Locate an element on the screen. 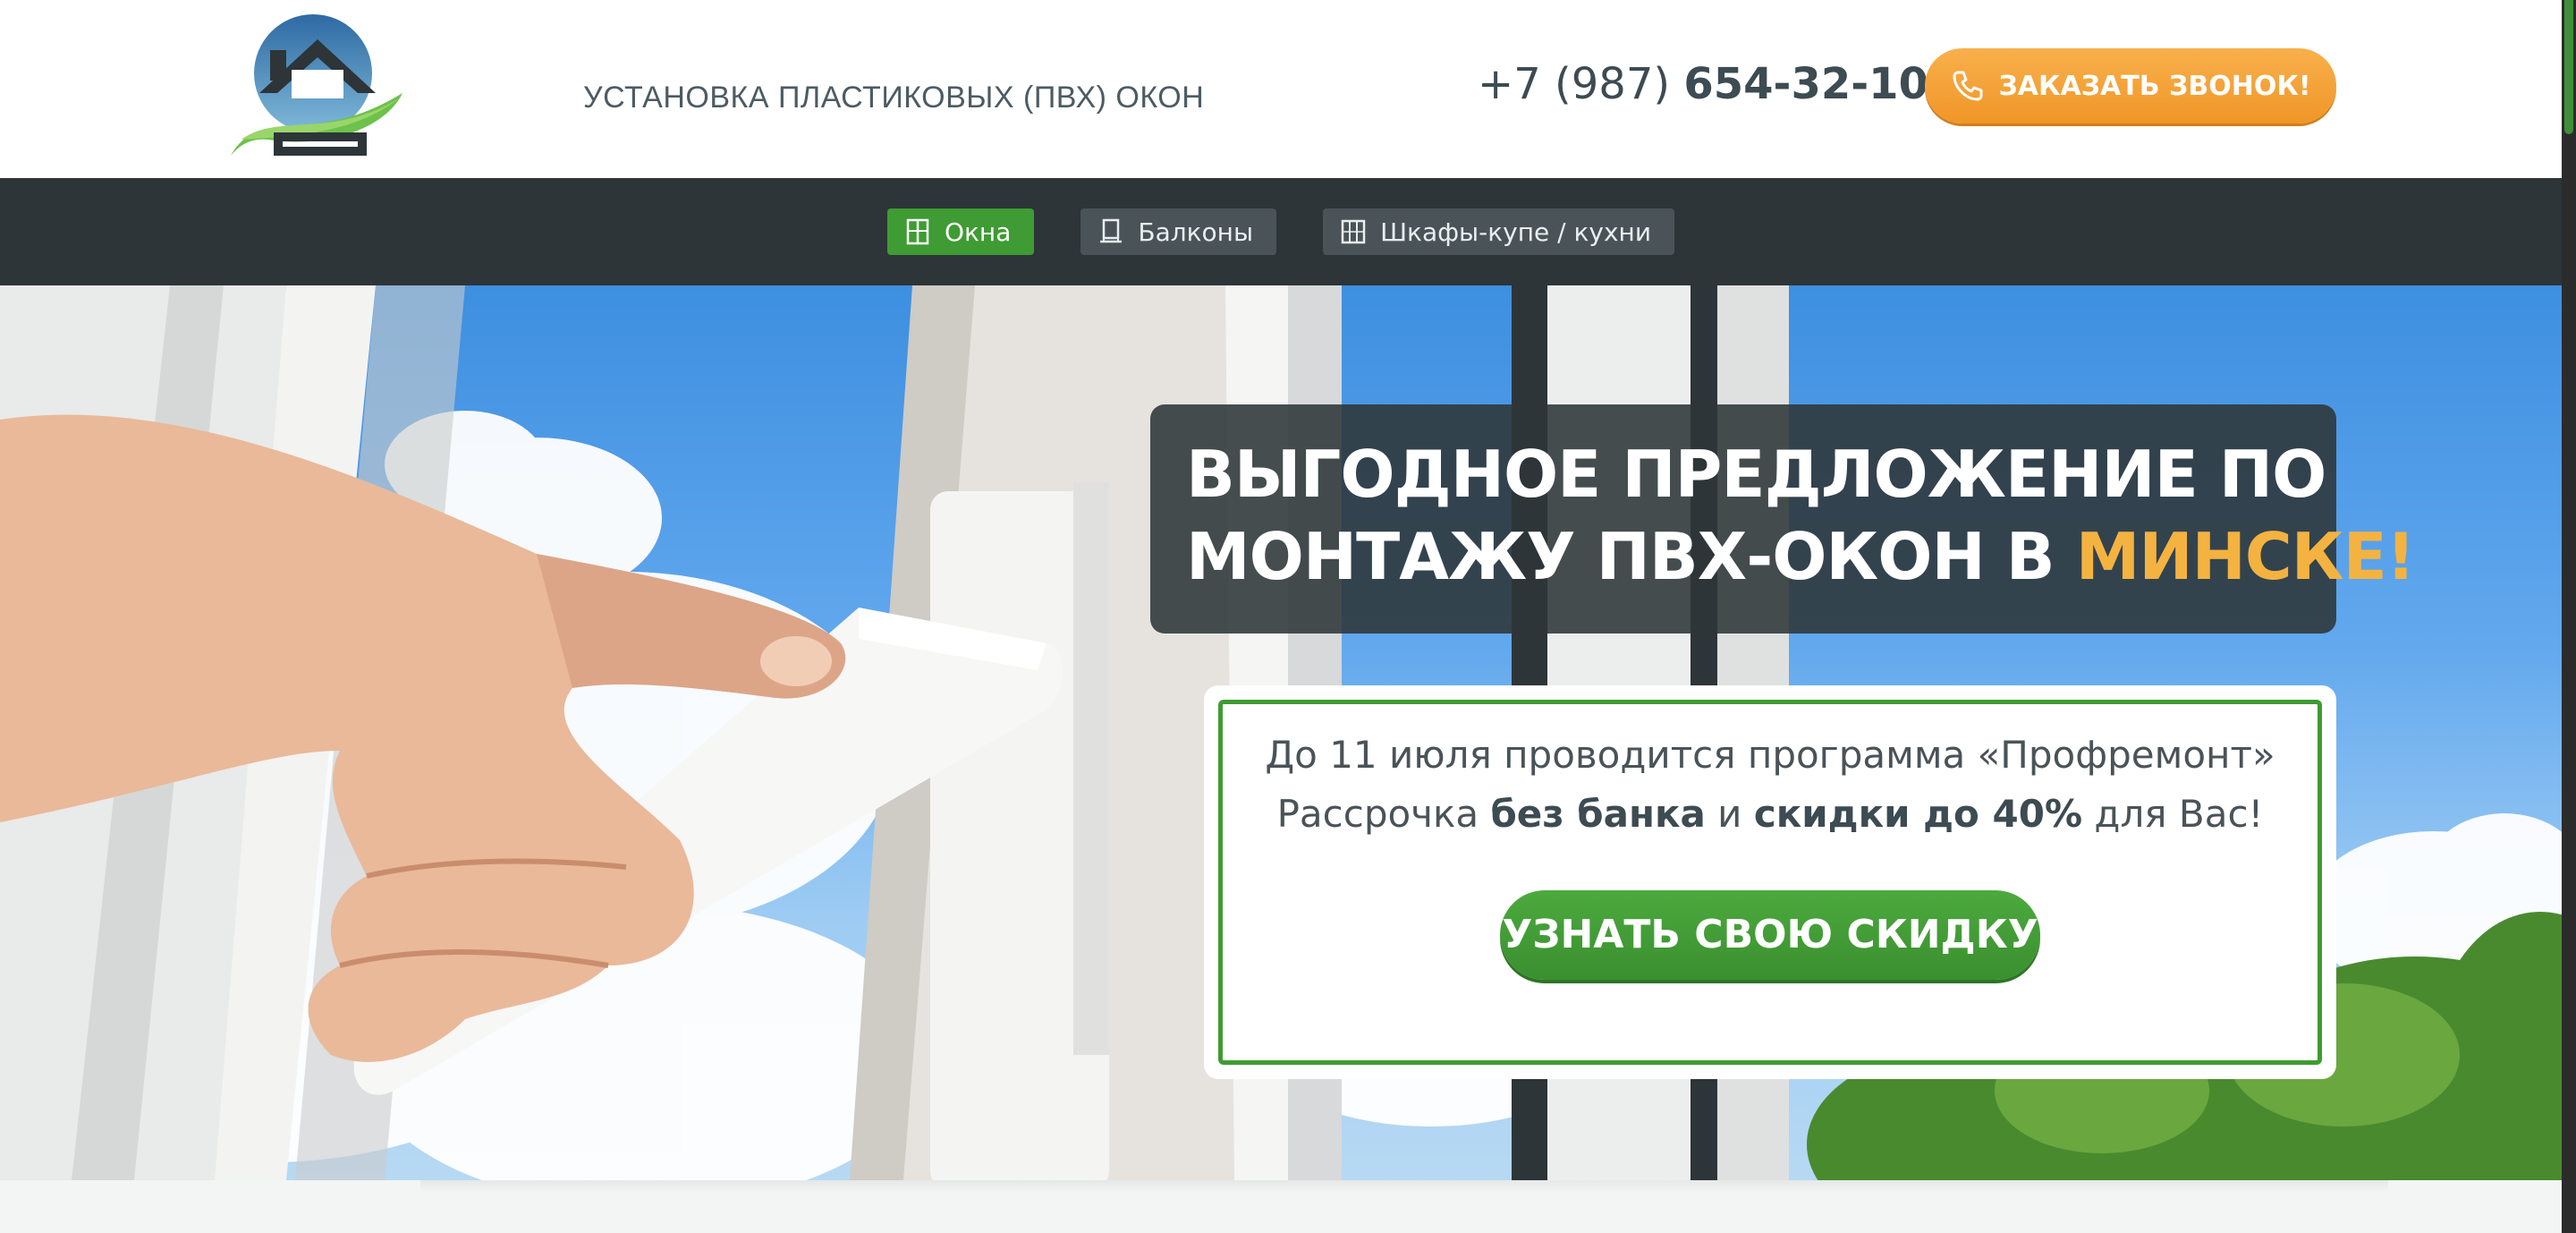  balcony-icon is located at coordinates (1111, 230).